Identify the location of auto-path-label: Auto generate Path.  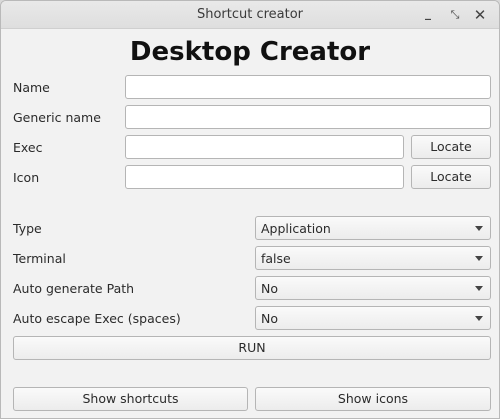
(74, 288).